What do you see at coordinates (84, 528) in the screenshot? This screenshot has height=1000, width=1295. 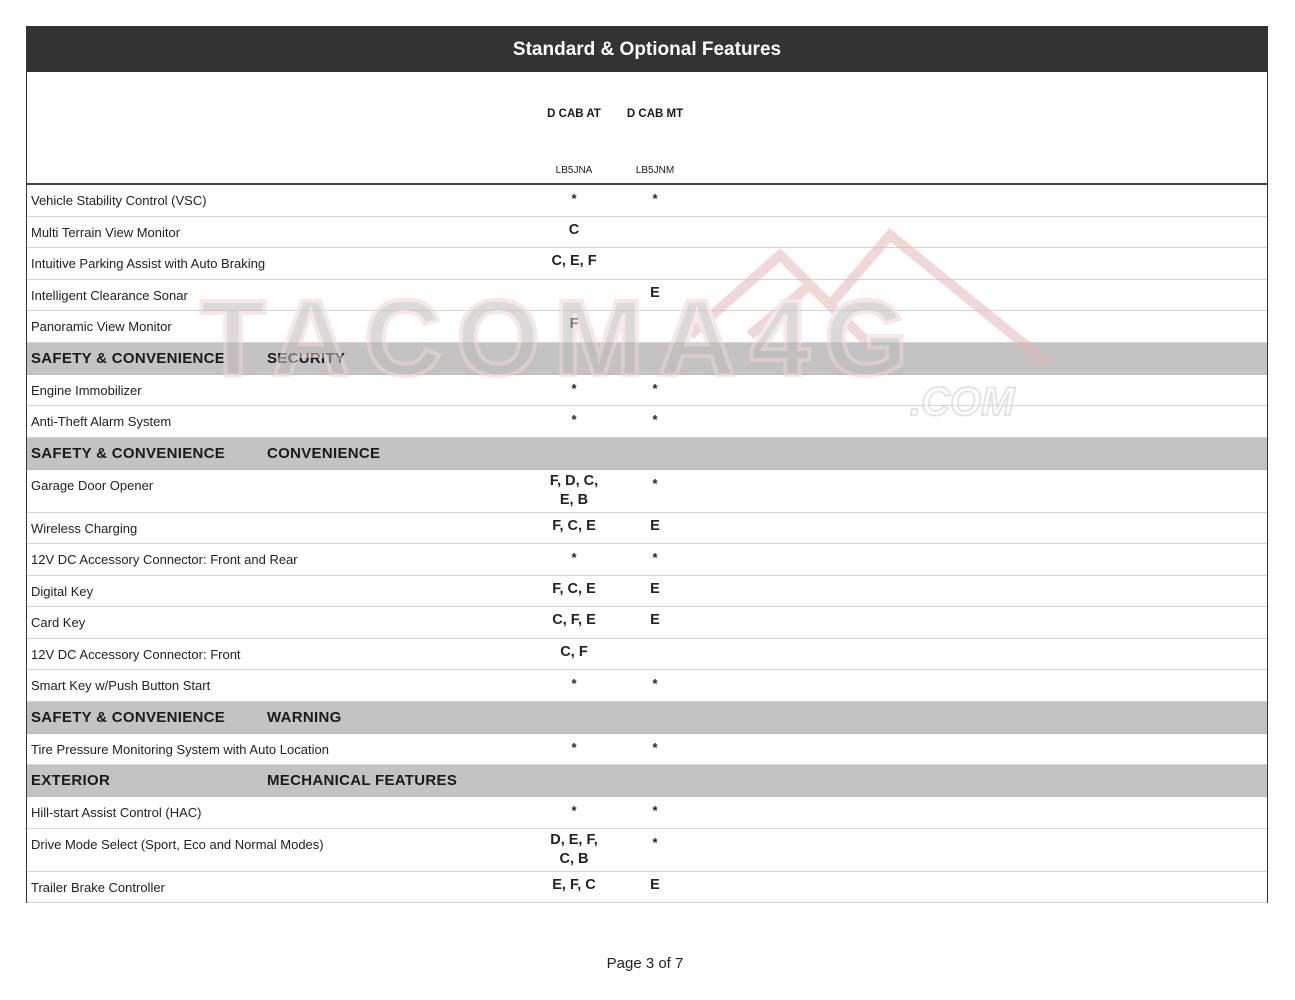 I see `feature-label: Wireless Charging` at bounding box center [84, 528].